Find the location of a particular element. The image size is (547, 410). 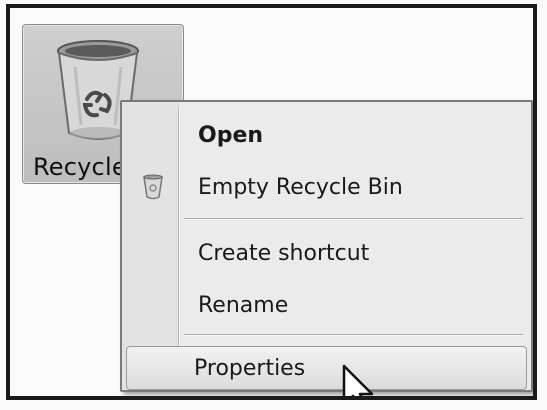

menu-item-open: Open is located at coordinates (326, 135).